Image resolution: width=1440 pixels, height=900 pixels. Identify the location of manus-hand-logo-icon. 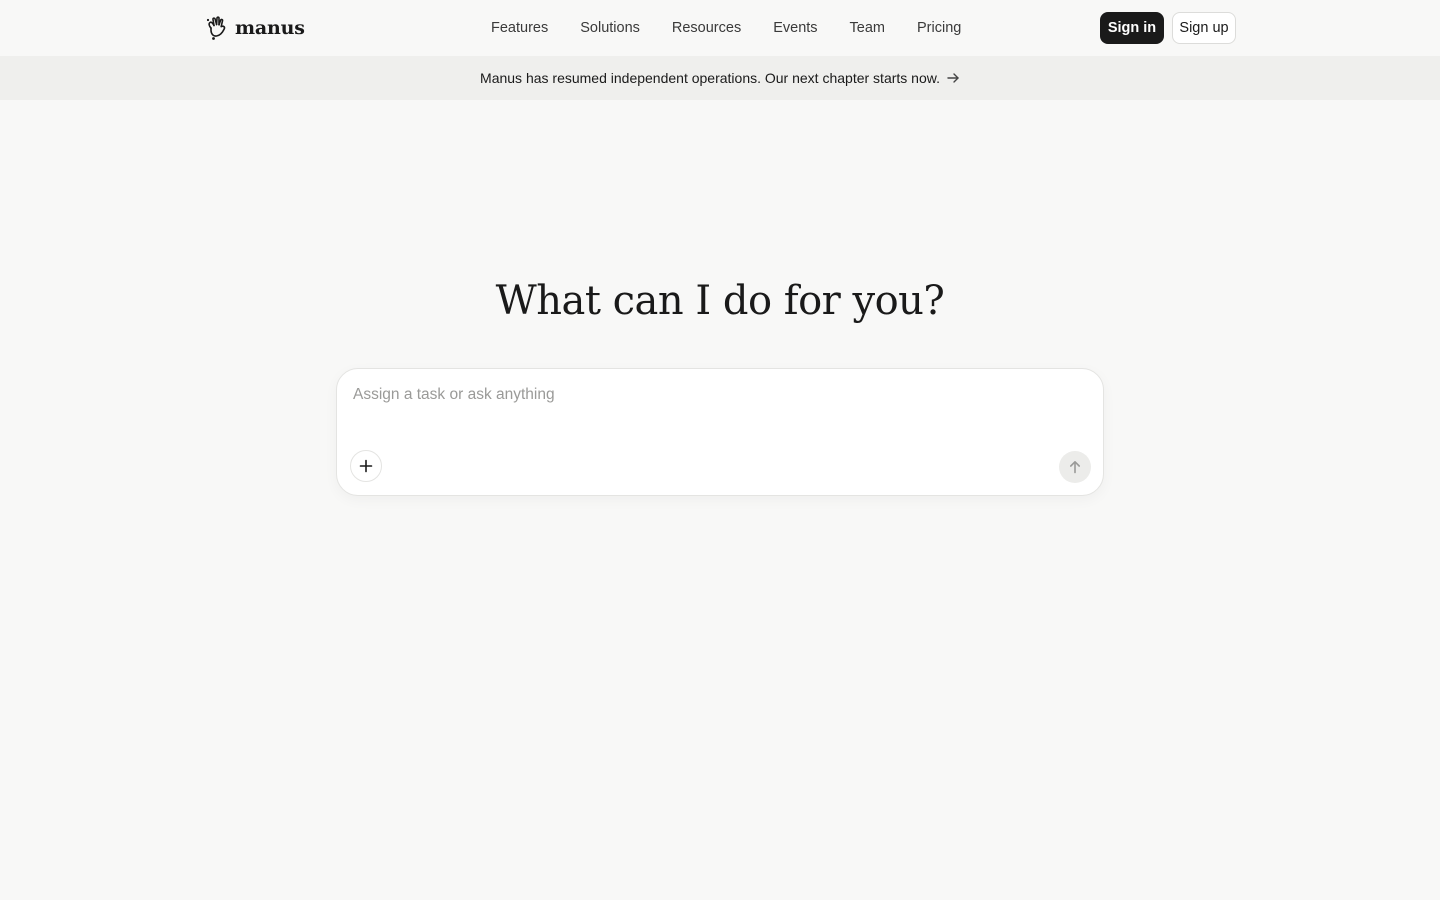
(216, 28).